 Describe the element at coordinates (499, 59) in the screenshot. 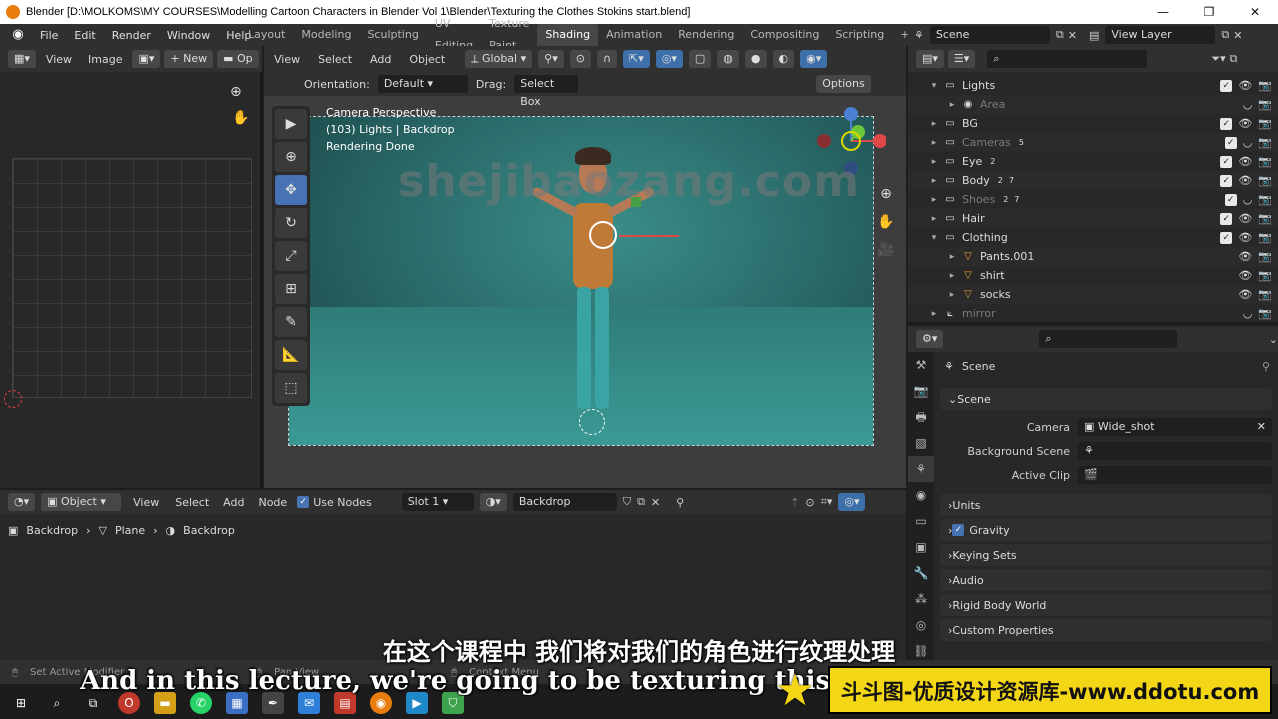

I see `transform-orientation-dropdown: ⟂ Global ▾` at that location.